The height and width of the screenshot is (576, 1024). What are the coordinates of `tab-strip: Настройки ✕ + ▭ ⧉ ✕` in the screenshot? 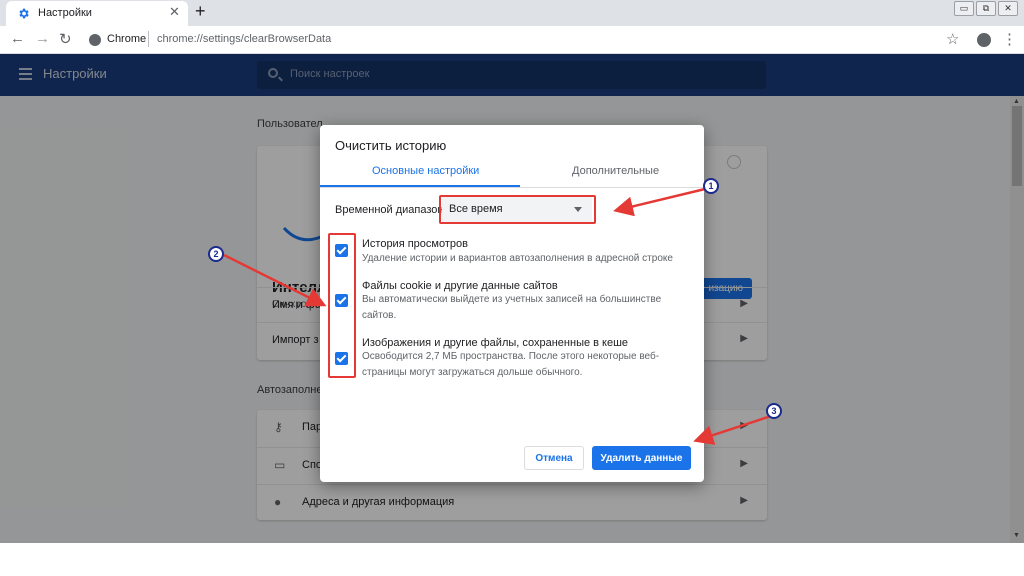 It's located at (512, 13).